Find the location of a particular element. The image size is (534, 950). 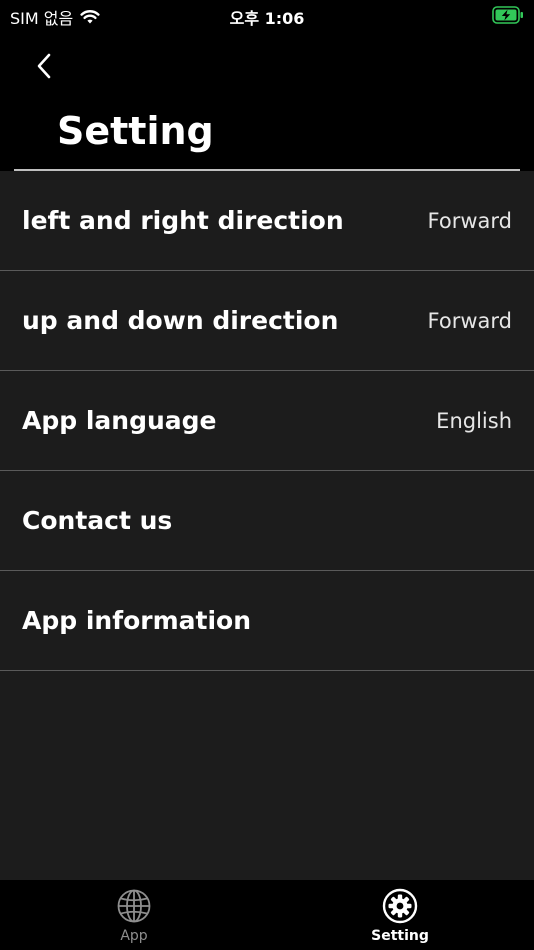

tab-setting: Setting is located at coordinates (400, 916).